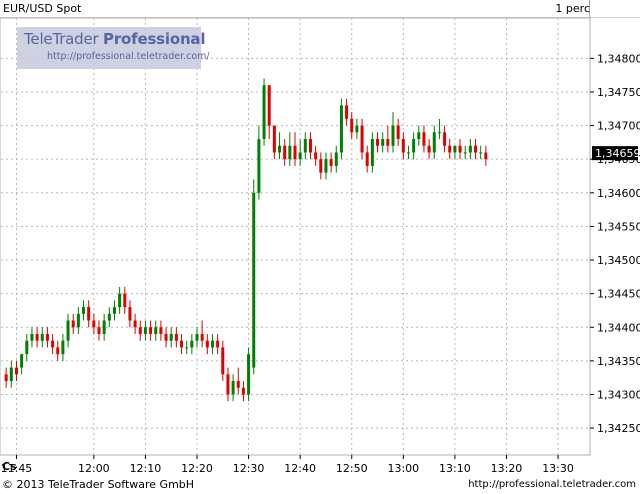 Image resolution: width=640 pixels, height=494 pixels. Describe the element at coordinates (128, 56) in the screenshot. I see `watermark-url: http://professional.teletrader.com/` at that location.